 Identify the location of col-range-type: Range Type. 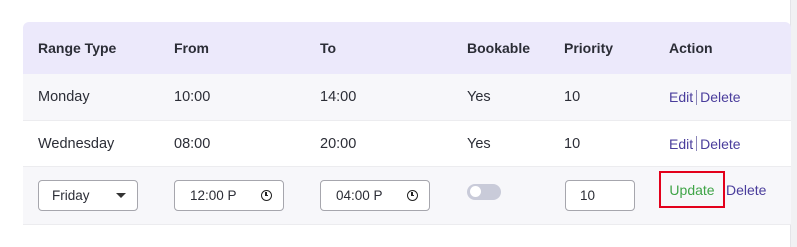
(77, 48).